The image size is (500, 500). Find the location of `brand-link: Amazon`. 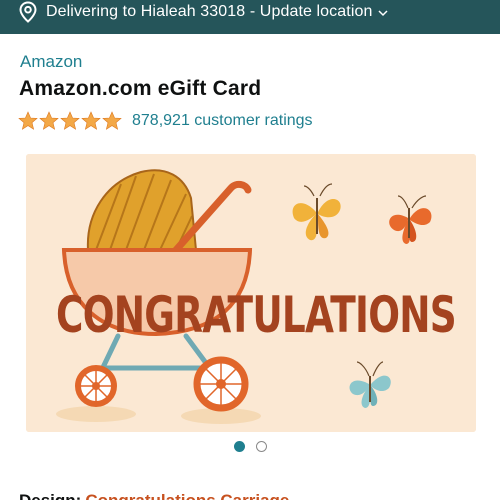

brand-link: Amazon is located at coordinates (51, 62).